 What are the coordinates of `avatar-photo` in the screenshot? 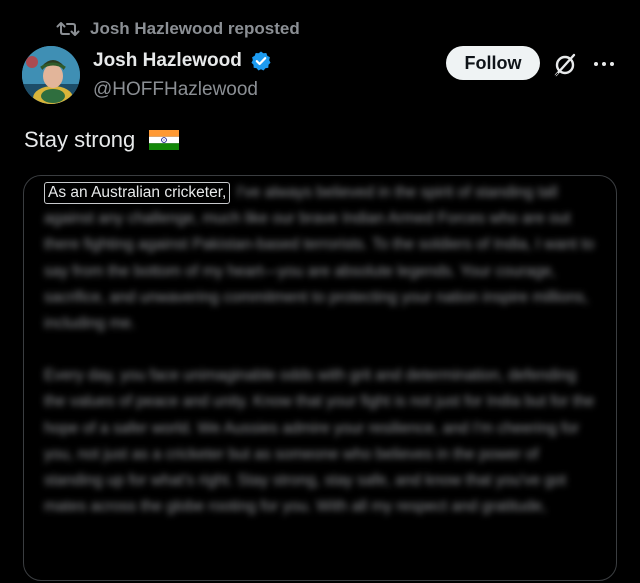 It's located at (51, 75).